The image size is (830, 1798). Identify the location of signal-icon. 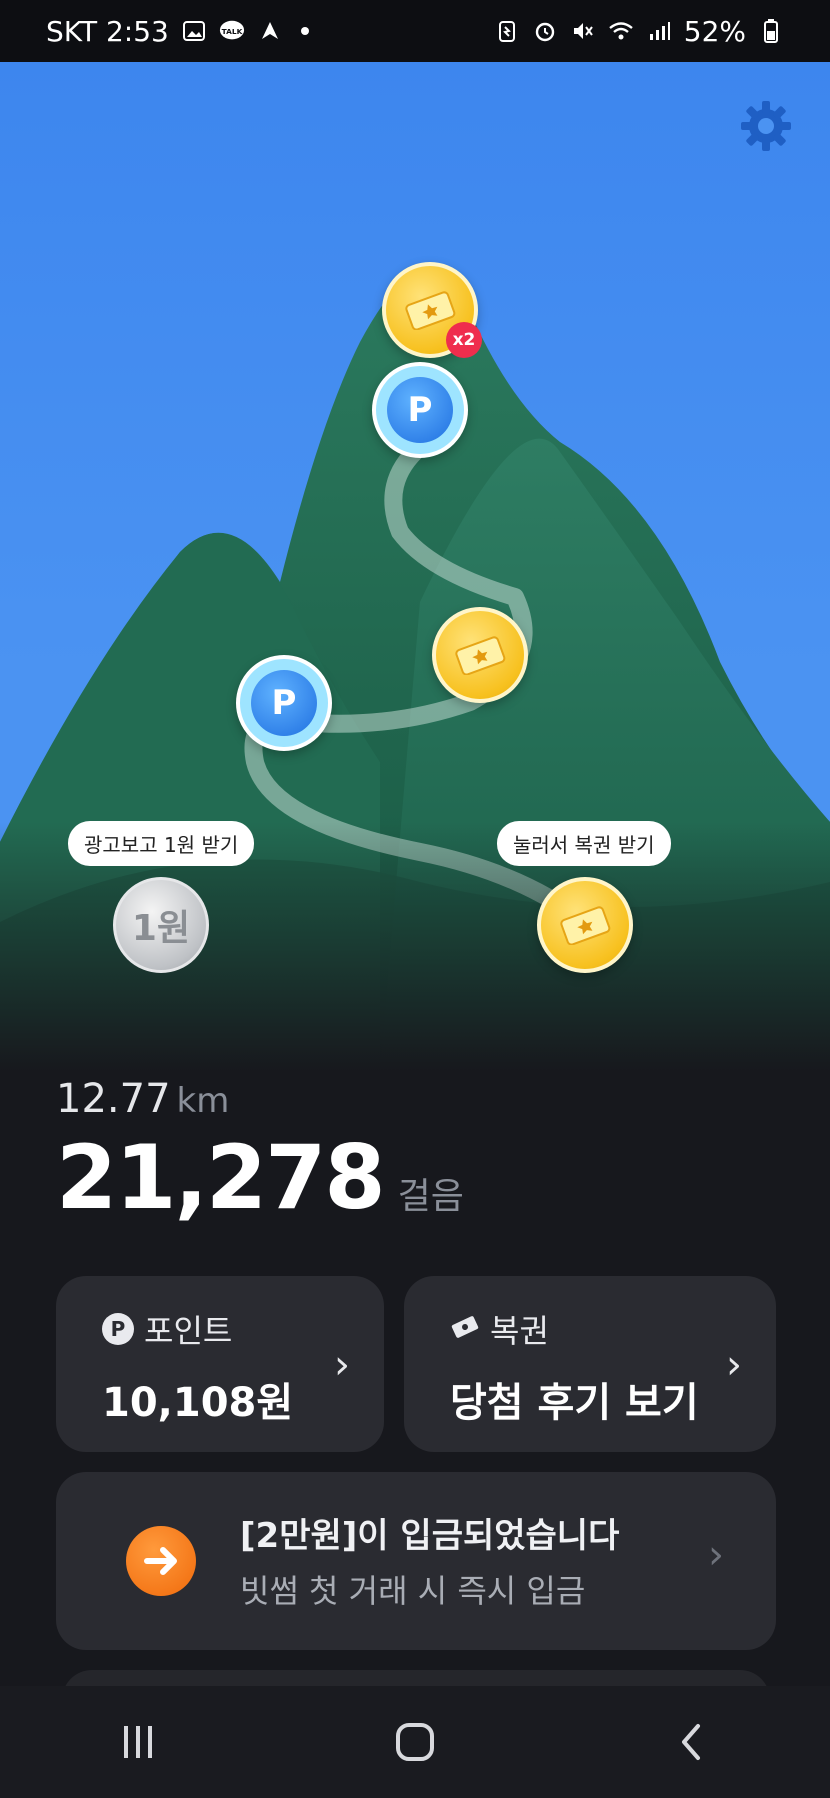
(659, 31).